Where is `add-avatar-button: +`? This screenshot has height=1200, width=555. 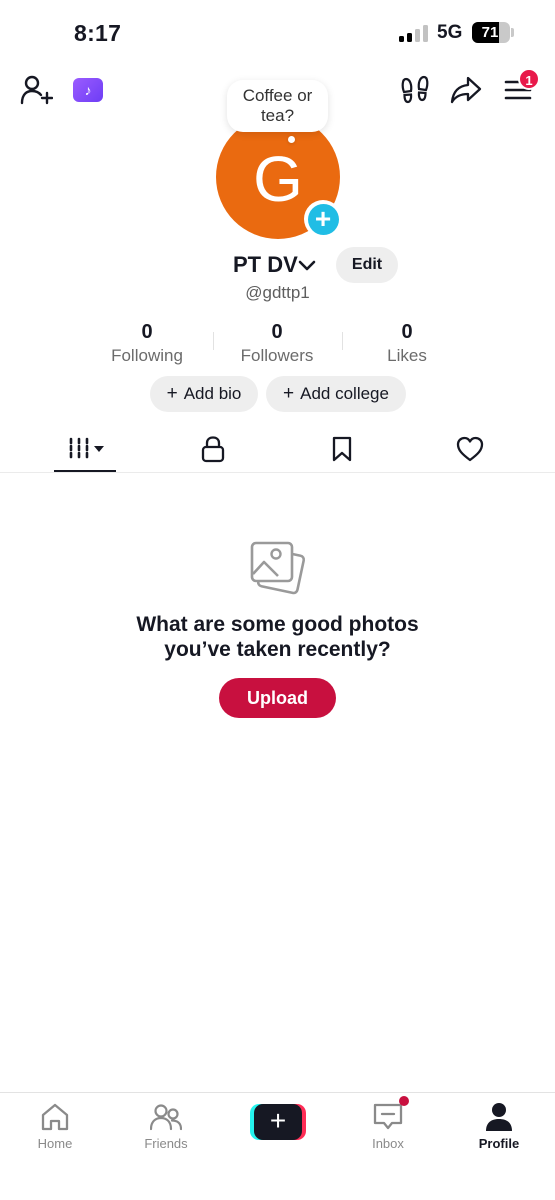
add-avatar-button: + is located at coordinates (323, 219).